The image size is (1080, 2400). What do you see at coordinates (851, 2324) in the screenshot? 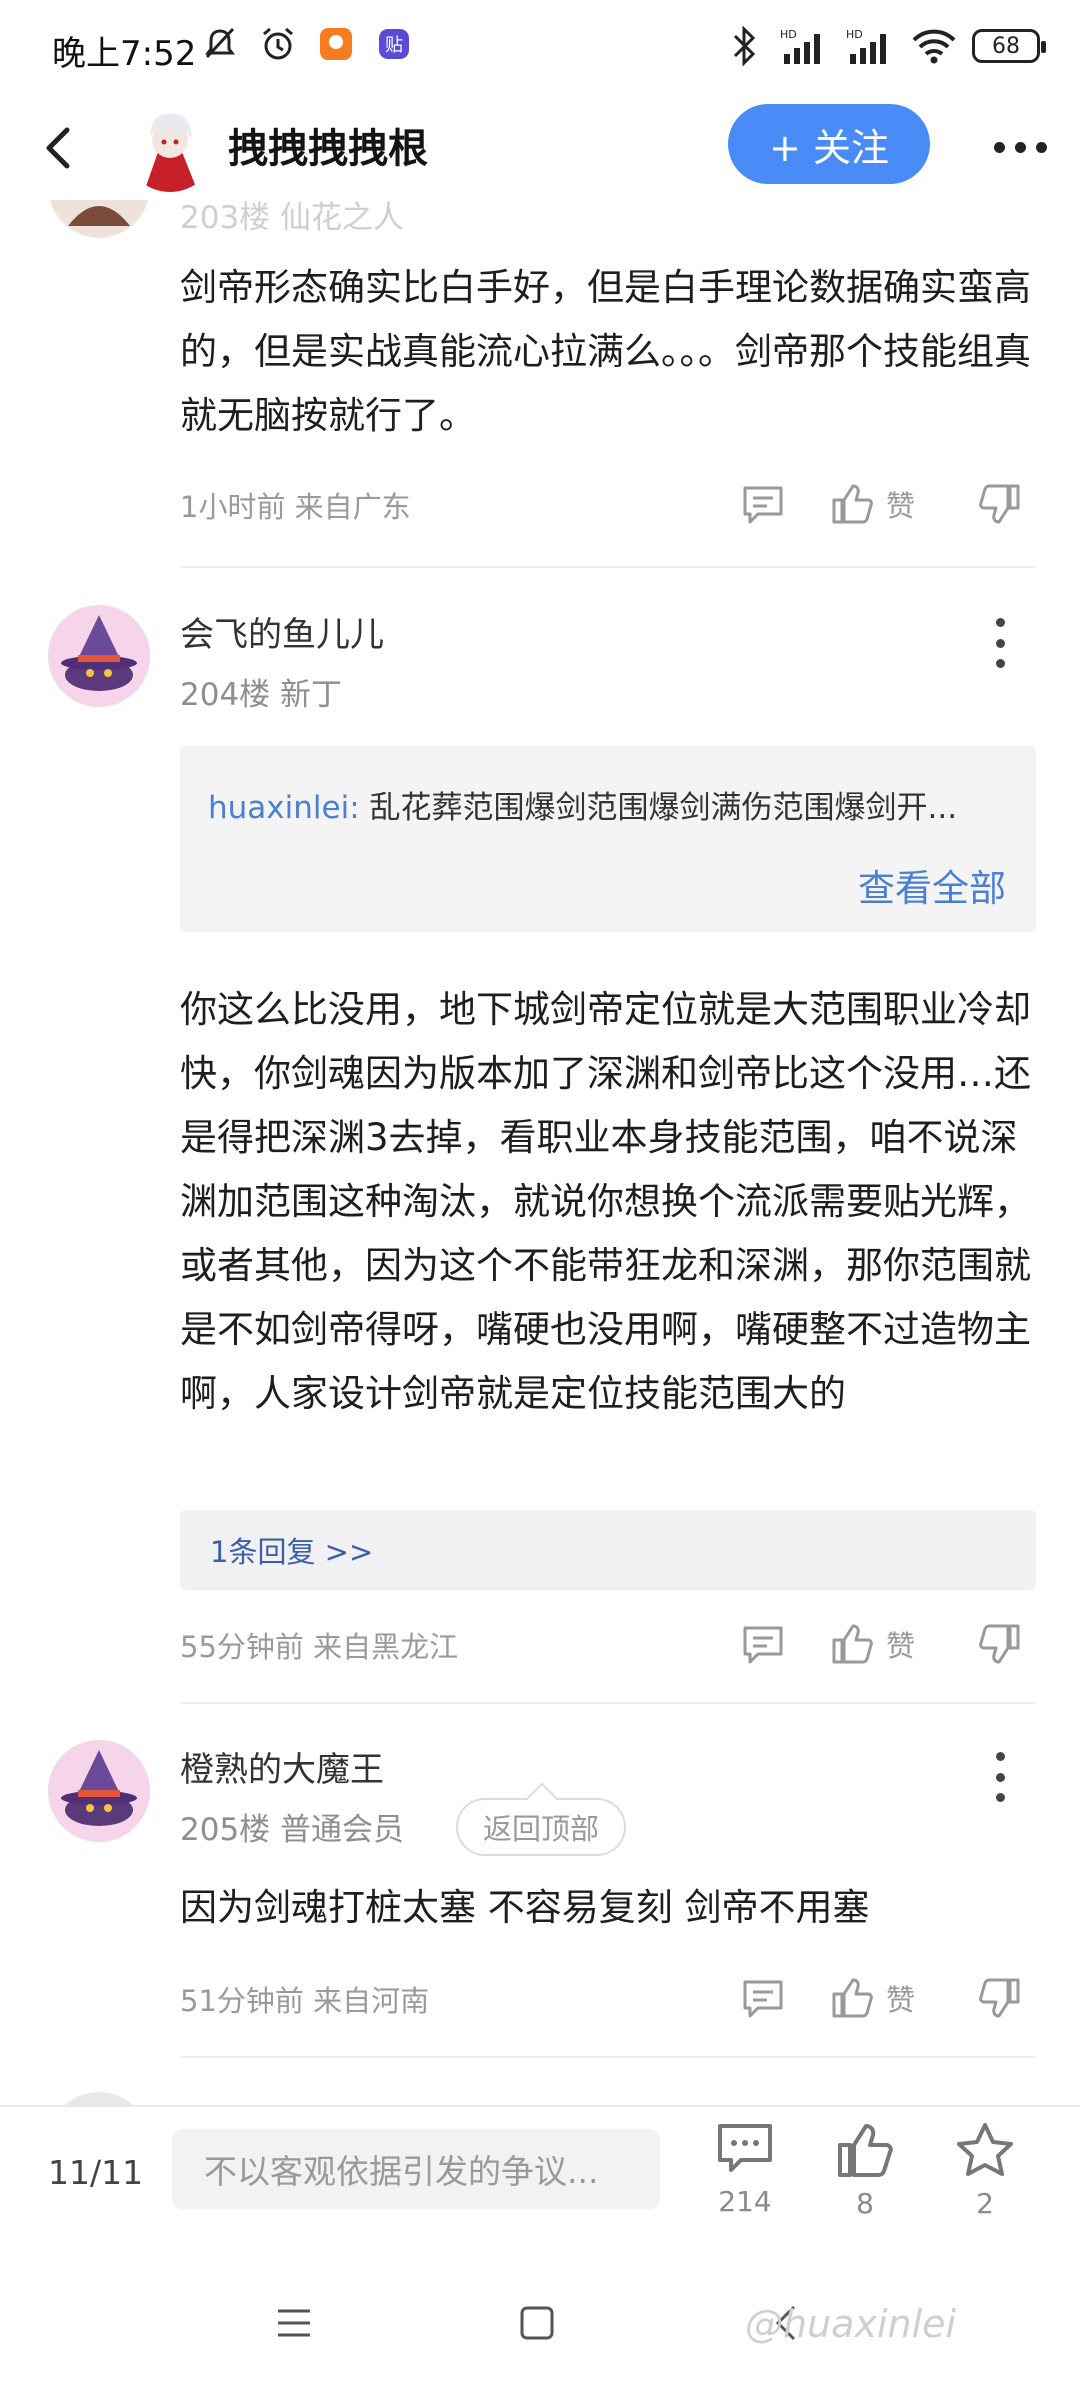
I see `watermark: @huaxinlei` at bounding box center [851, 2324].